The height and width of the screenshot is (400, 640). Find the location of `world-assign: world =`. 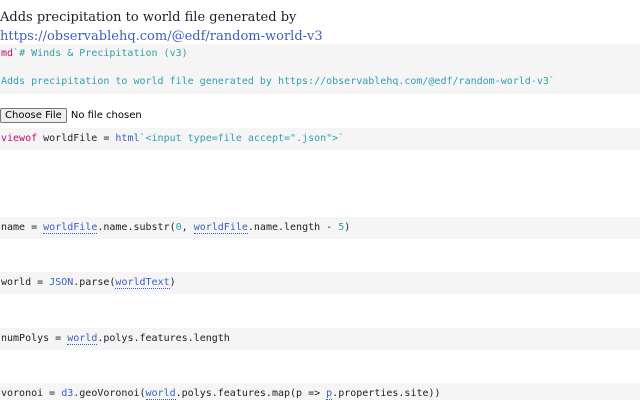

world-assign: world = is located at coordinates (25, 282).